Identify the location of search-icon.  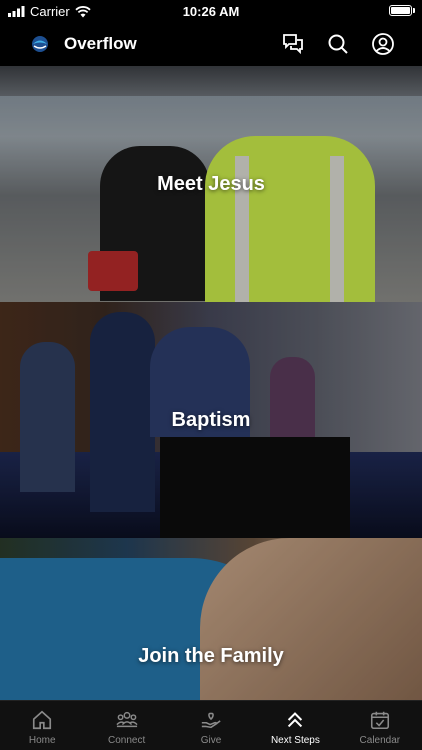
(338, 44).